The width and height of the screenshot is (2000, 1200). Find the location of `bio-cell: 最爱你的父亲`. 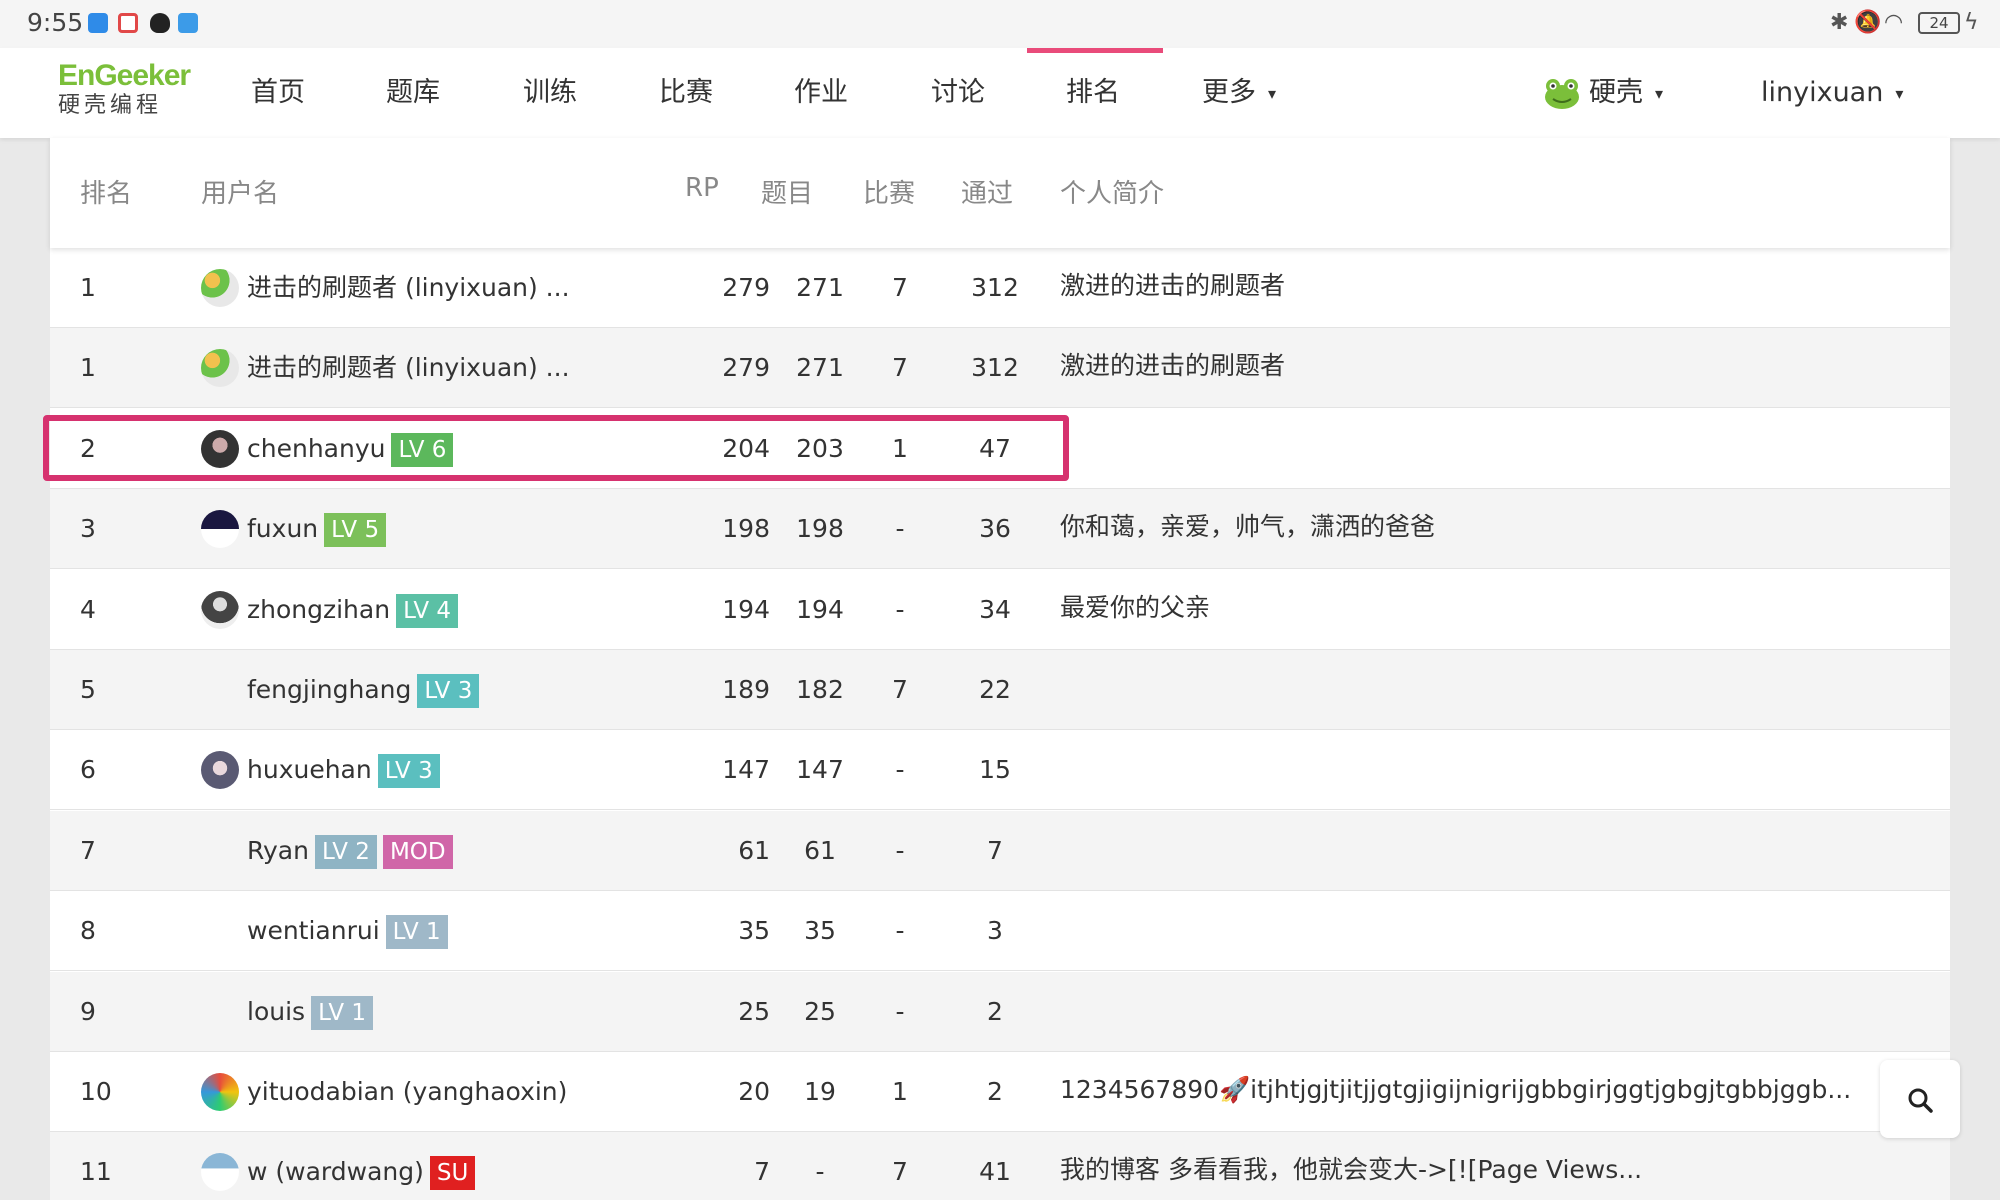

bio-cell: 最爱你的父亲 is located at coordinates (1135, 607).